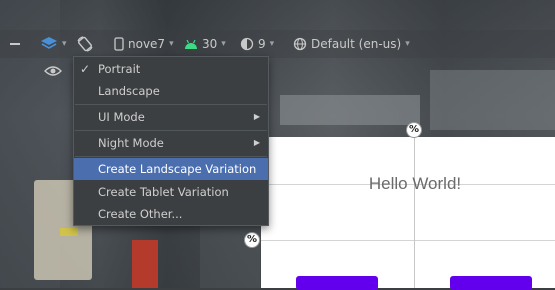 The height and width of the screenshot is (290, 555). I want to click on theme-label: 9, so click(262, 44).